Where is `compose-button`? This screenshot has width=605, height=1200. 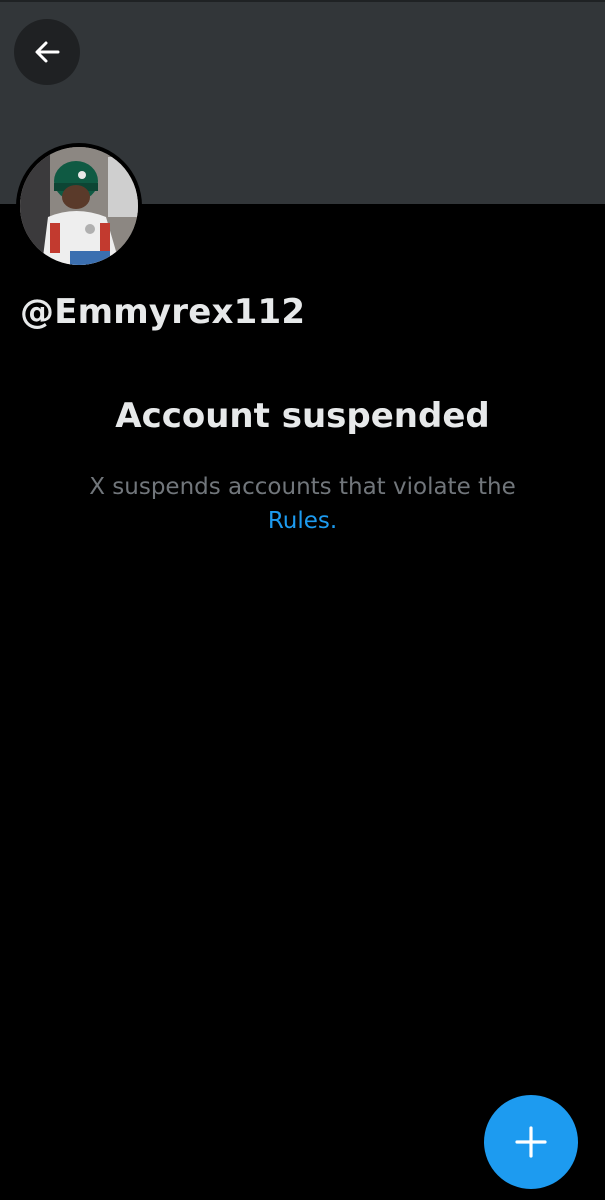
compose-button is located at coordinates (531, 1142).